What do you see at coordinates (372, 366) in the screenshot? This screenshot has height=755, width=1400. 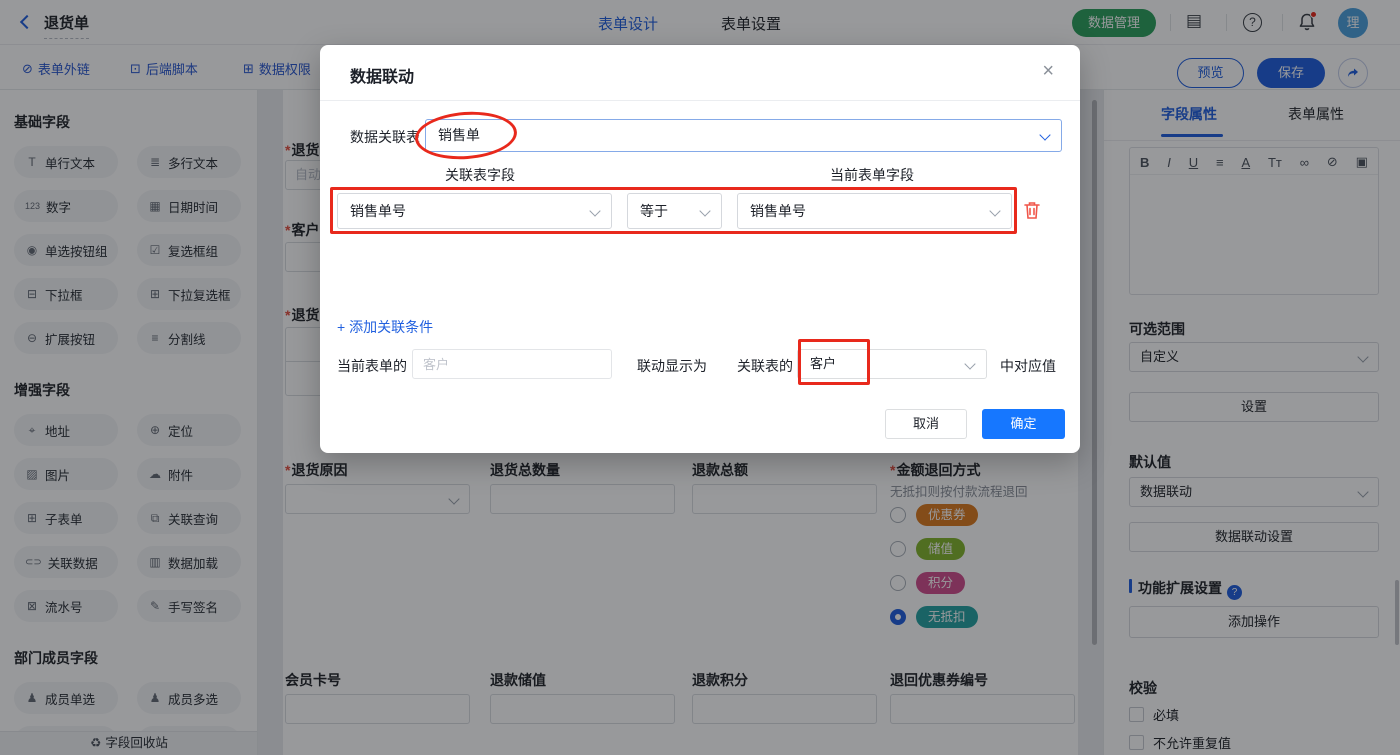 I see `current-form-prefix-label: 当前表单的` at bounding box center [372, 366].